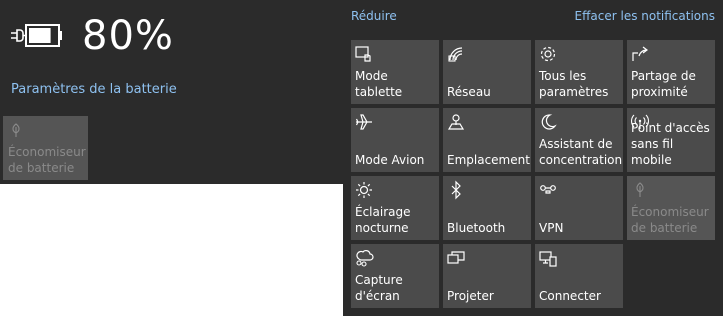 The image size is (723, 316). What do you see at coordinates (548, 259) in the screenshot?
I see `connect-icon` at bounding box center [548, 259].